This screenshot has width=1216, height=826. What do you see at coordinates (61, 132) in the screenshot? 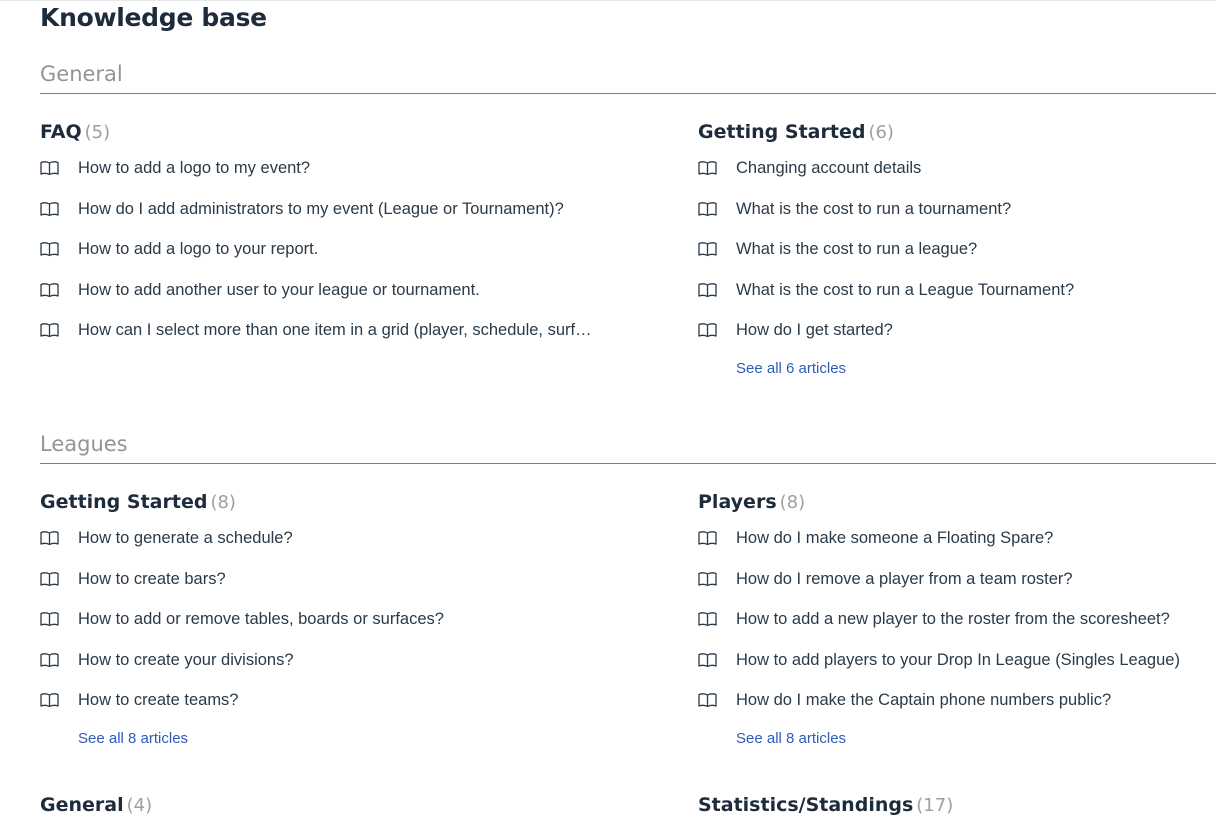
I see `category-name: FAQ` at bounding box center [61, 132].